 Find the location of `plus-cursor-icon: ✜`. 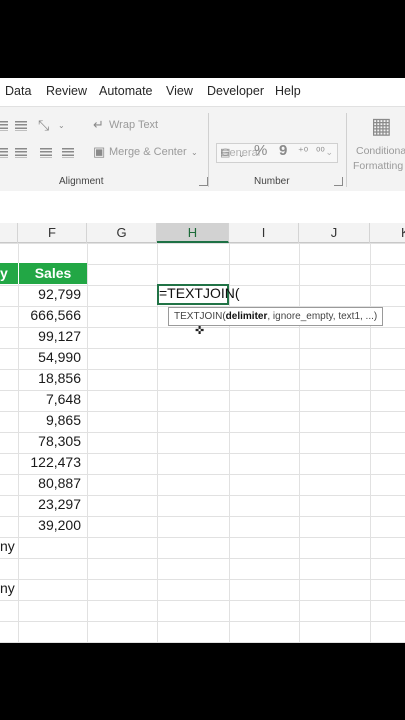

plus-cursor-icon: ✜ is located at coordinates (200, 331).